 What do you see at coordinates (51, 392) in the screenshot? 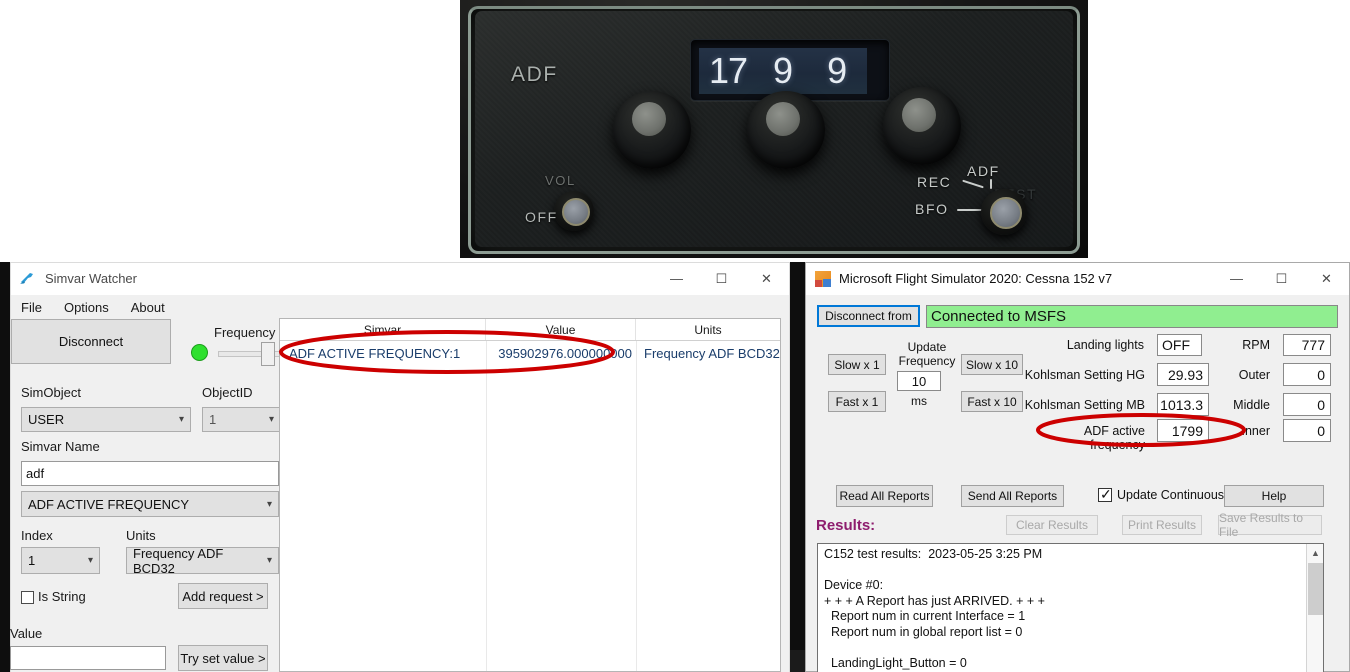
I see `simobject-label: SimObject` at bounding box center [51, 392].